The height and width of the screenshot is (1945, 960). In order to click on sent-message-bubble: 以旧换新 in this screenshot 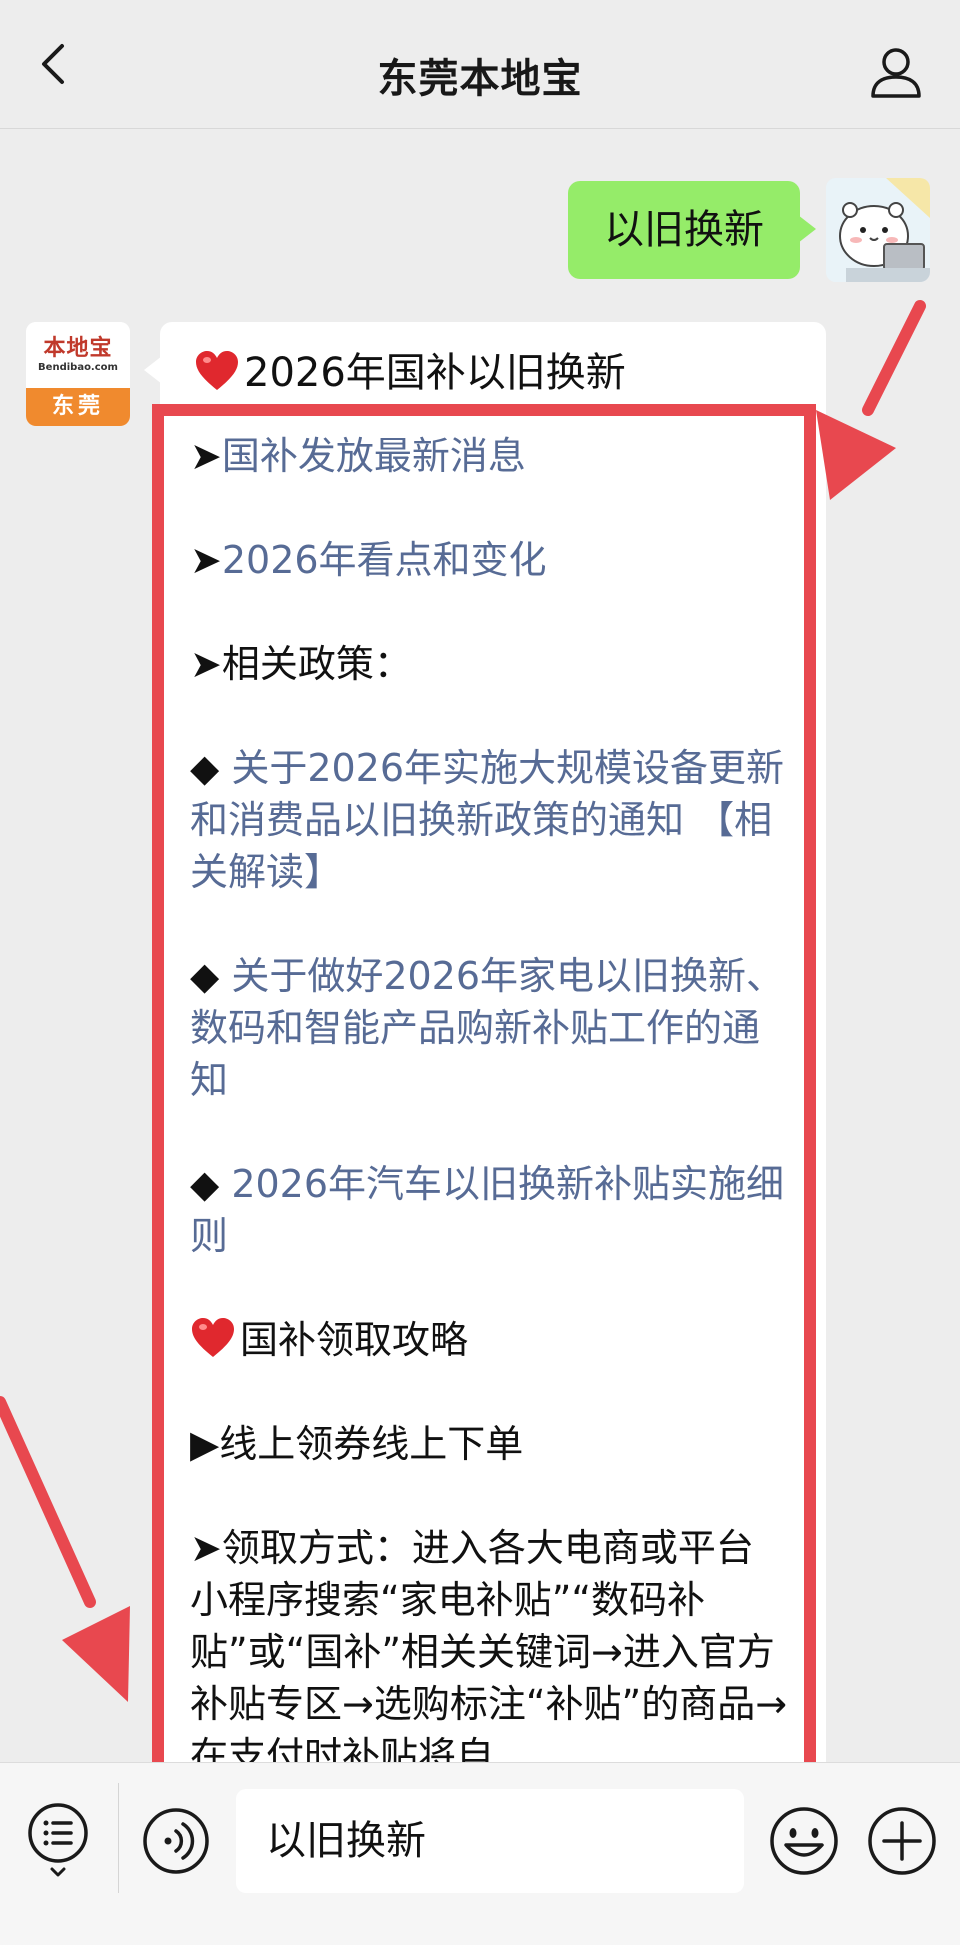, I will do `click(692, 230)`.